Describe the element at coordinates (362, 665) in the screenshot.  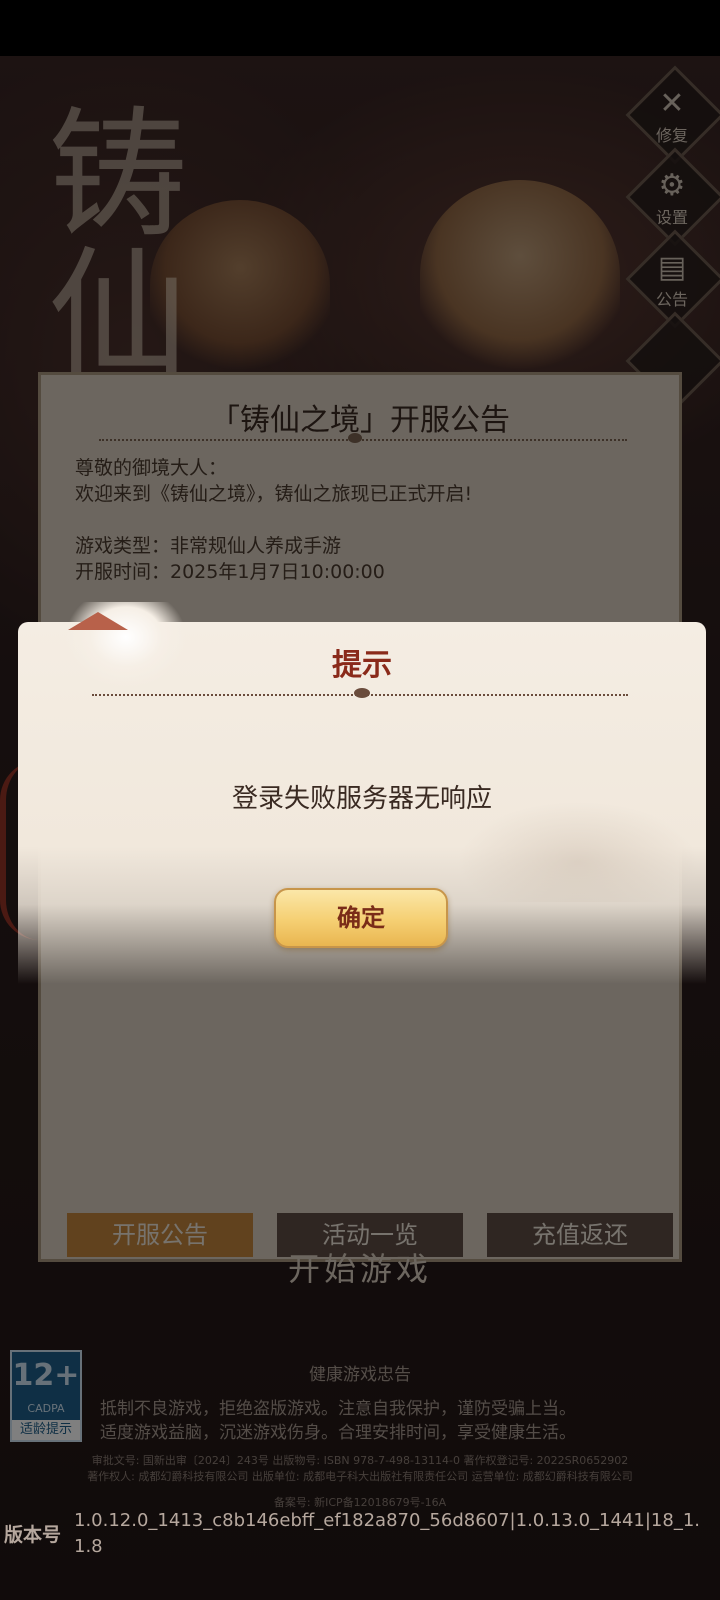
I see `dialog-title: 提示` at that location.